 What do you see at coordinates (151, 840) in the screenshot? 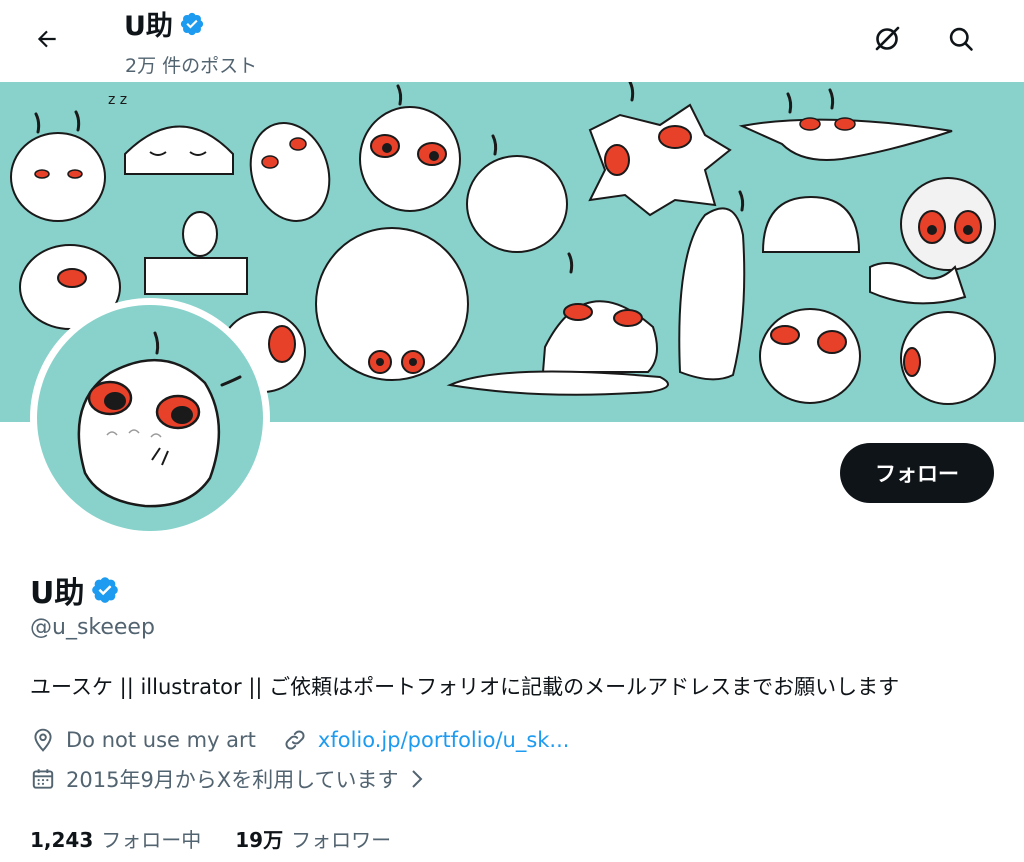
I see `following-label: フォロー中` at bounding box center [151, 840].